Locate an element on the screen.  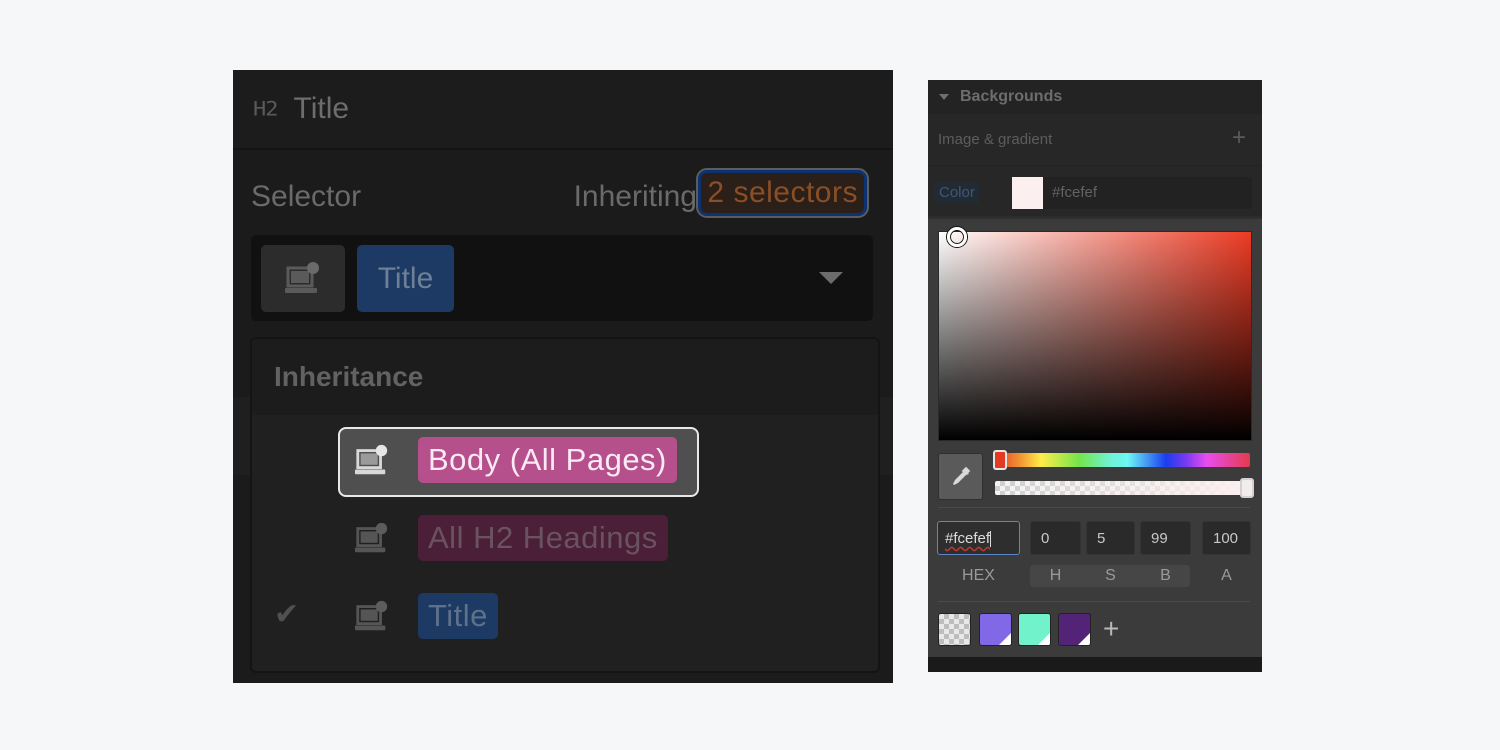
hex-input: #fcefef is located at coordinates (978, 538).